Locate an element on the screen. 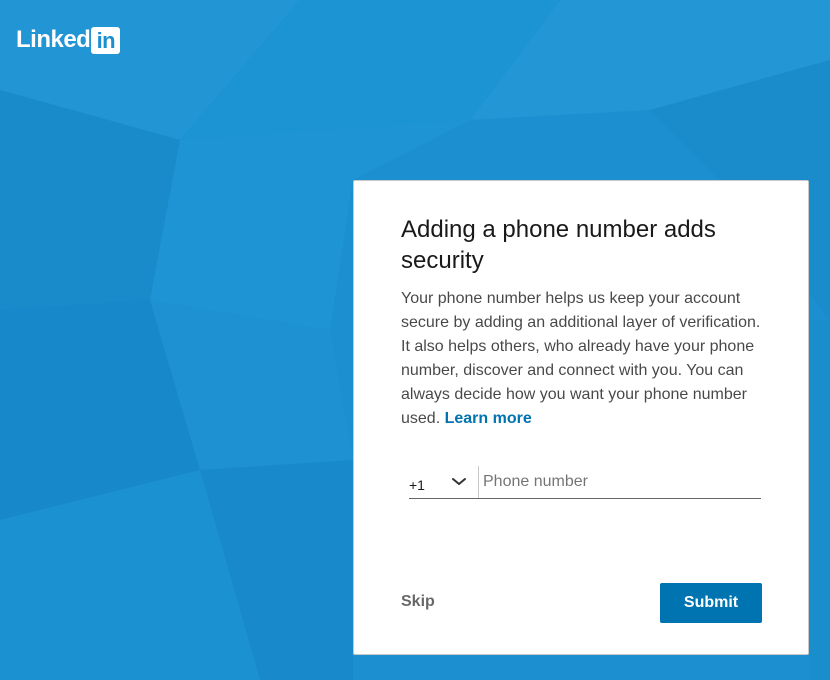 The width and height of the screenshot is (830, 680). logo-wordmark: Linked is located at coordinates (53, 39).